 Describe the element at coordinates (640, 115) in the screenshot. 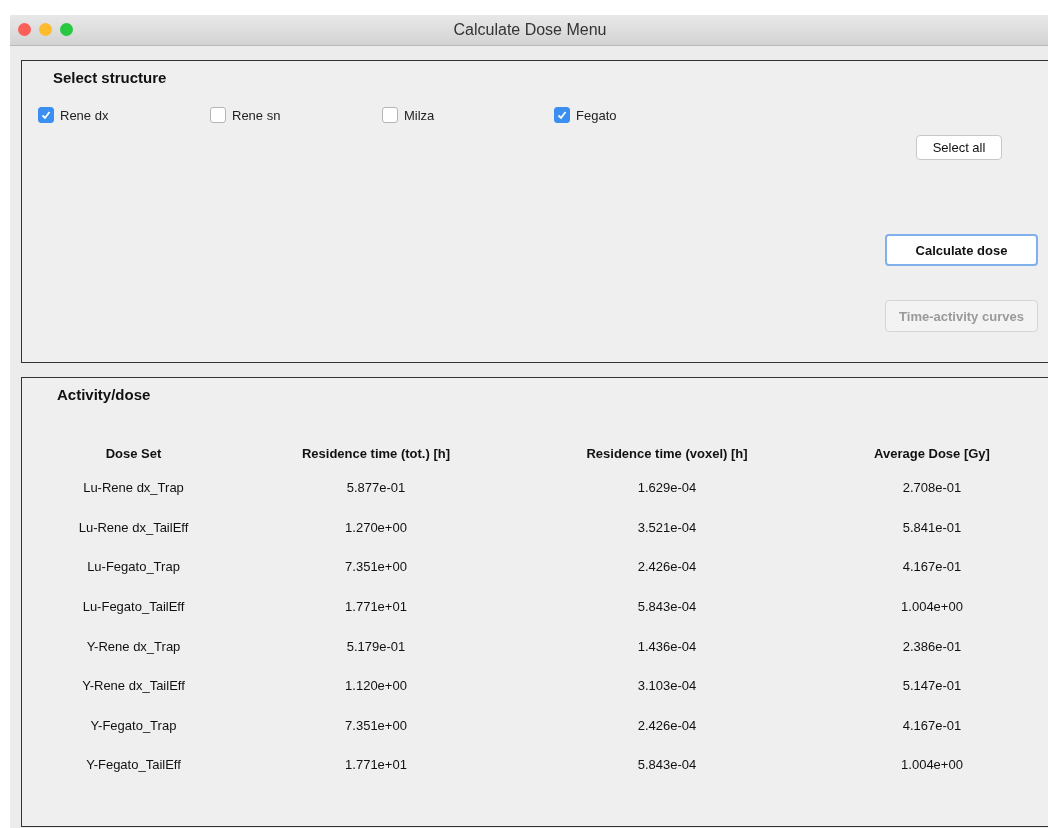

I see `checkbox: Fegato` at that location.